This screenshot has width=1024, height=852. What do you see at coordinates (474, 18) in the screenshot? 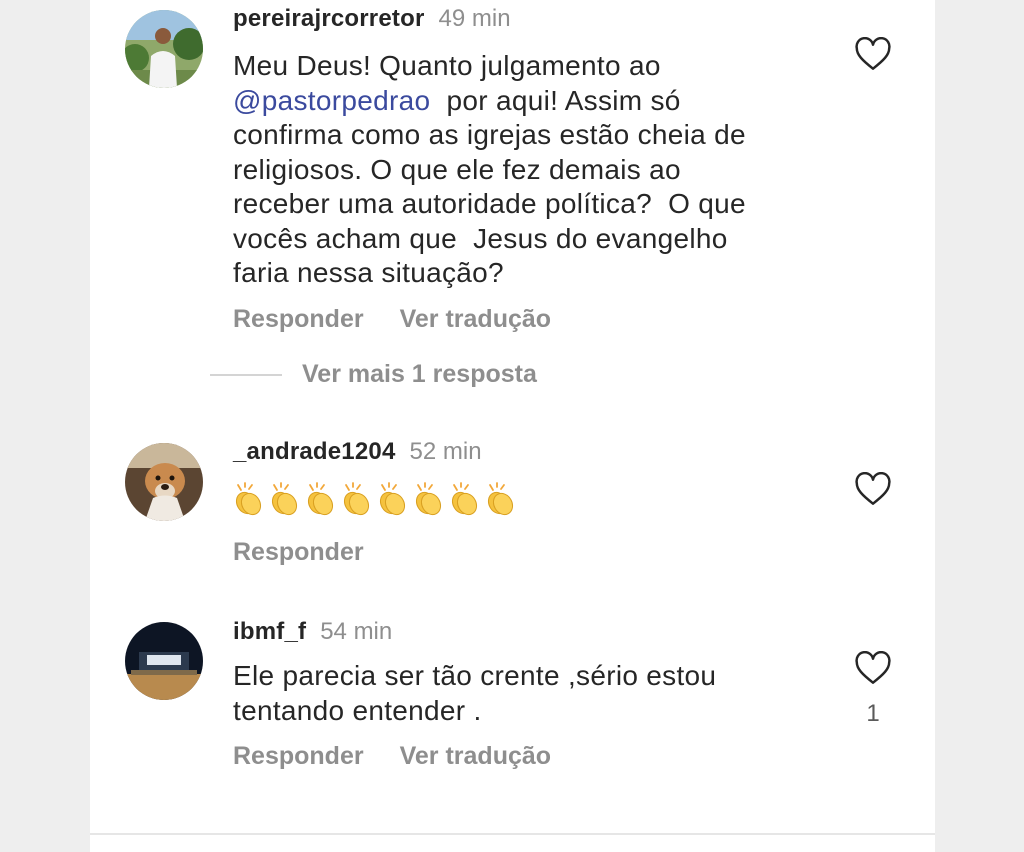
I see `comment-time: 49 min` at bounding box center [474, 18].